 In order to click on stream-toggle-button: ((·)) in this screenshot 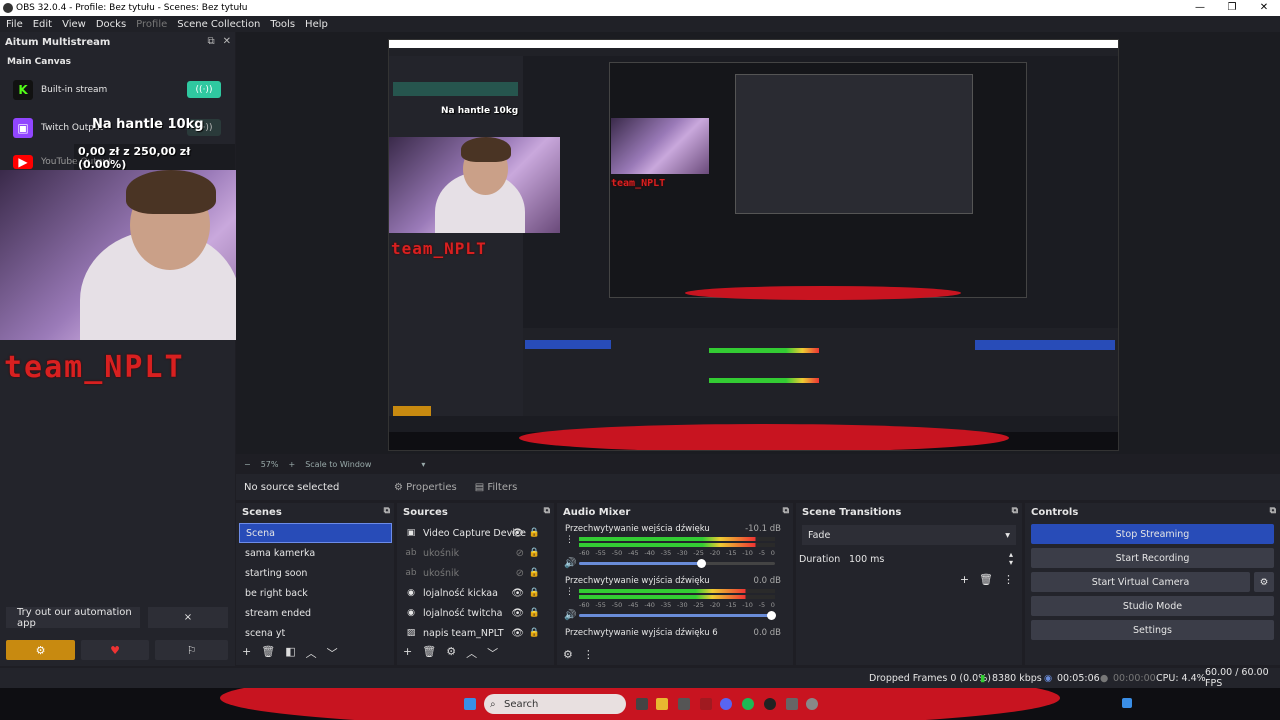, I will do `click(204, 89)`.